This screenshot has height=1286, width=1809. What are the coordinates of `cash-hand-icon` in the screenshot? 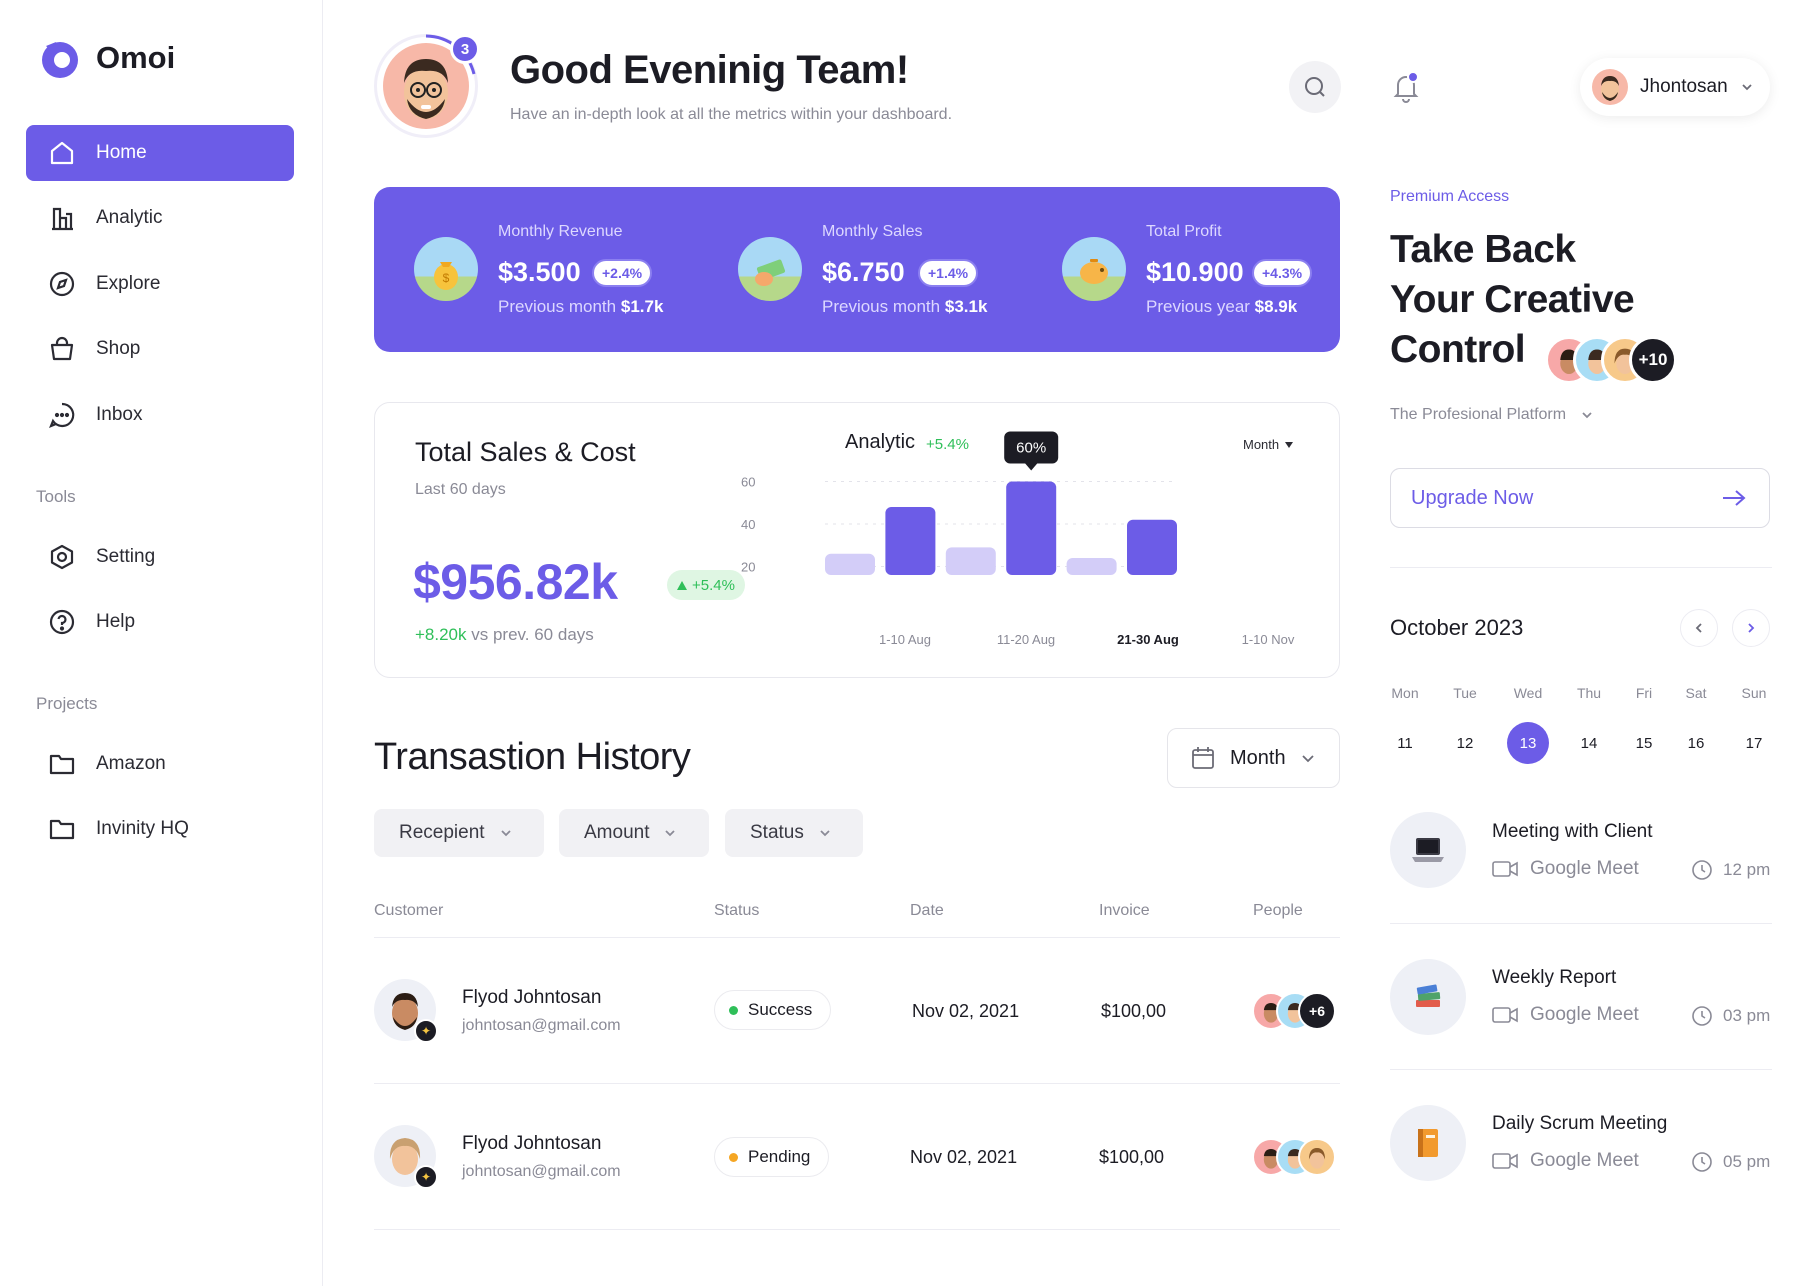 It's located at (770, 269).